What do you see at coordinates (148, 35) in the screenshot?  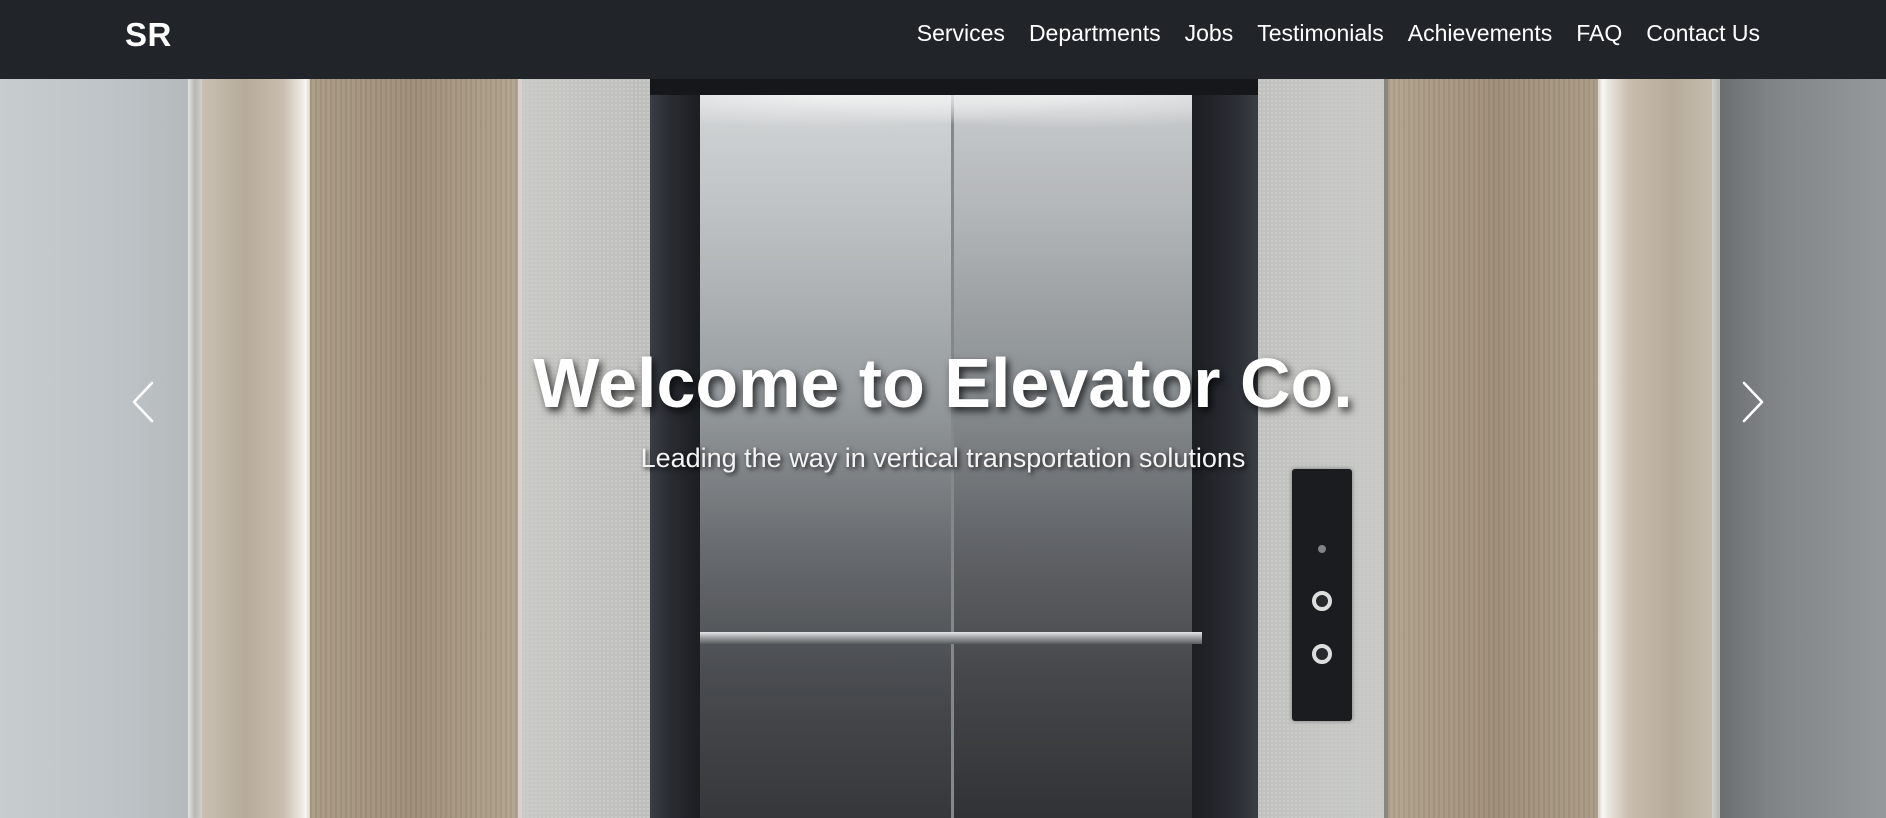 I see `brand-logo: SR` at bounding box center [148, 35].